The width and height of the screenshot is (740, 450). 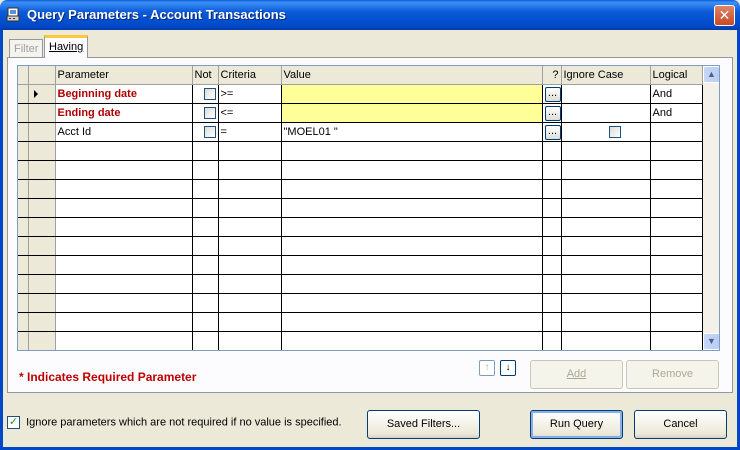 What do you see at coordinates (576, 424) in the screenshot?
I see `run-query-button: Run Query` at bounding box center [576, 424].